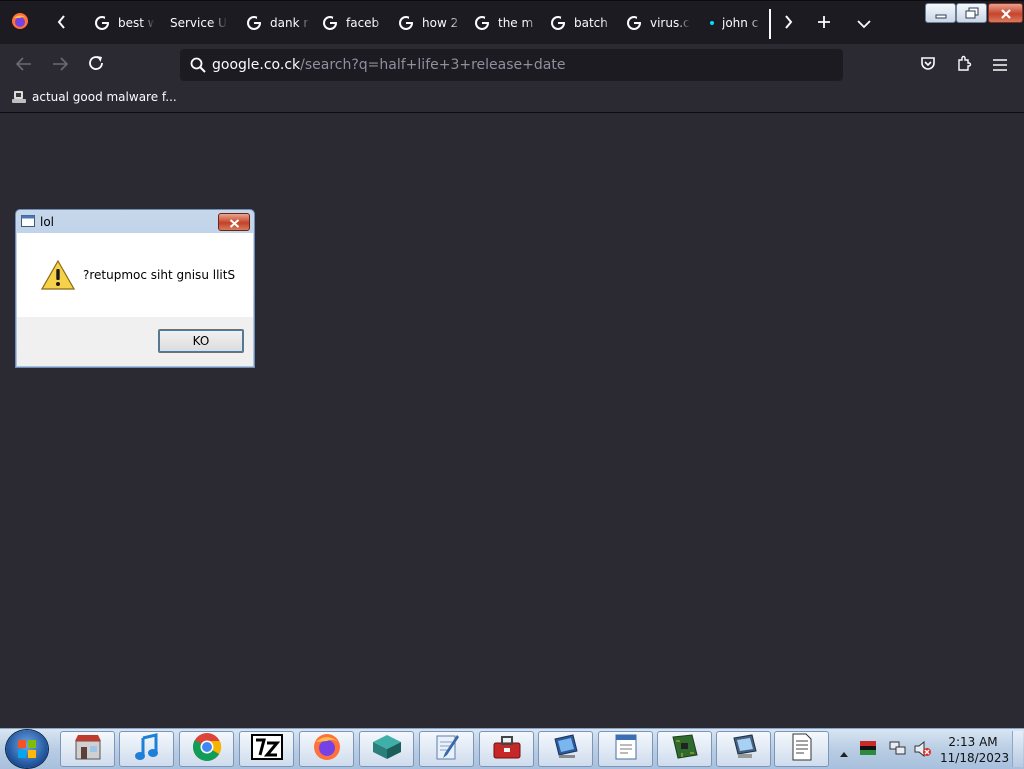 The width and height of the screenshot is (1024, 769). What do you see at coordinates (198, 65) in the screenshot?
I see `search-icon` at bounding box center [198, 65].